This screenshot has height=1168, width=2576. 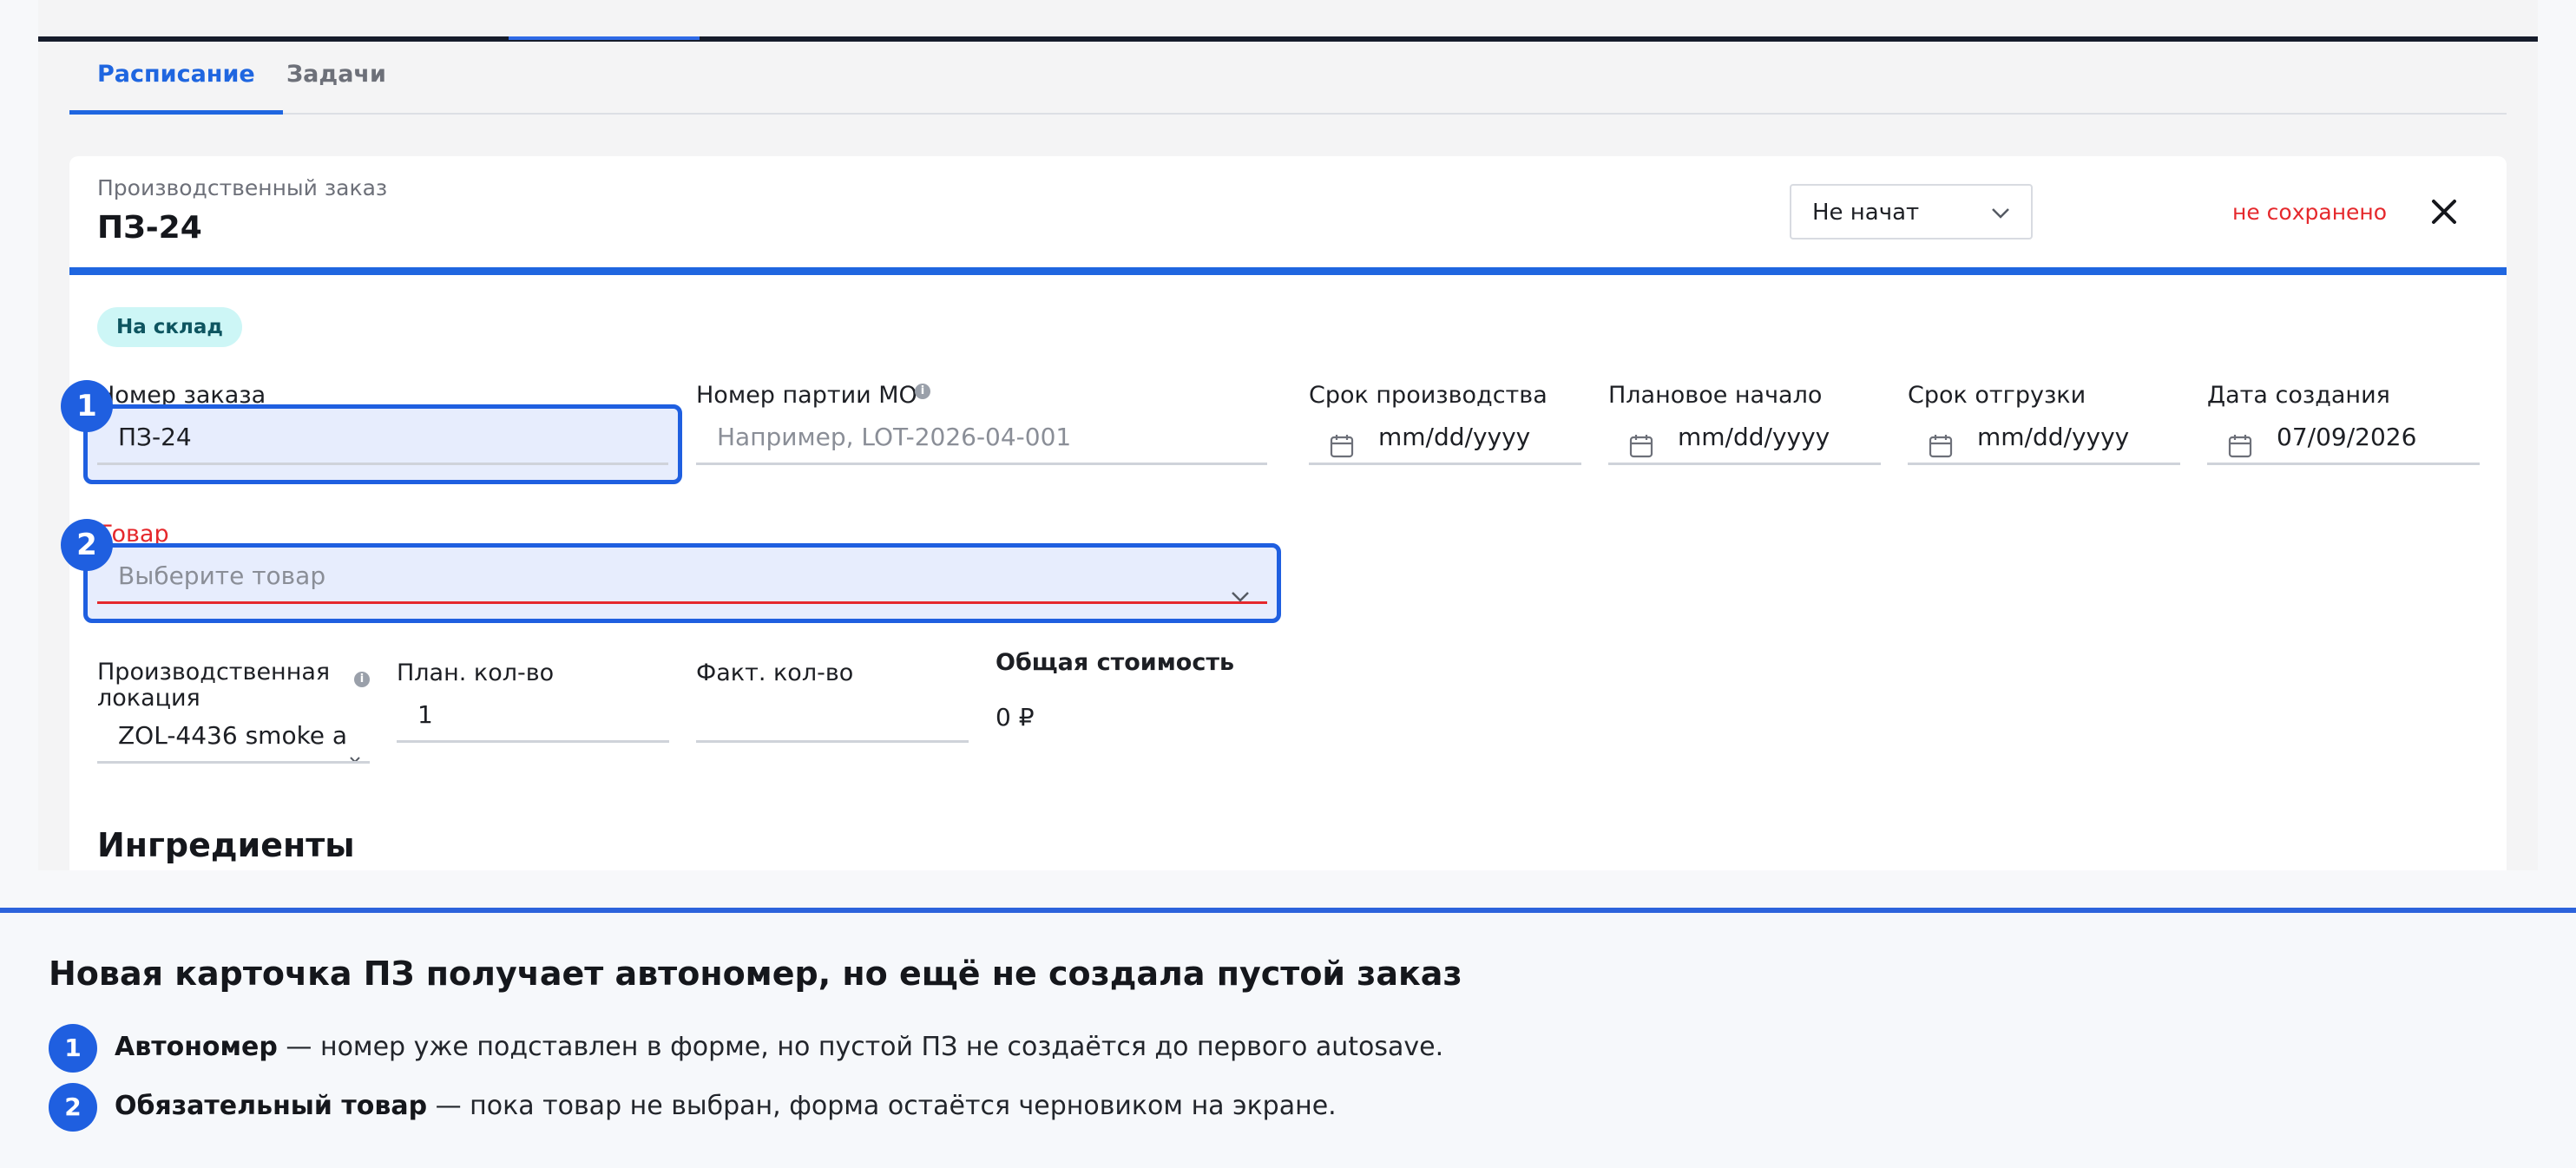 What do you see at coordinates (682, 578) in the screenshot?
I see `product-select: Выберите товар` at bounding box center [682, 578].